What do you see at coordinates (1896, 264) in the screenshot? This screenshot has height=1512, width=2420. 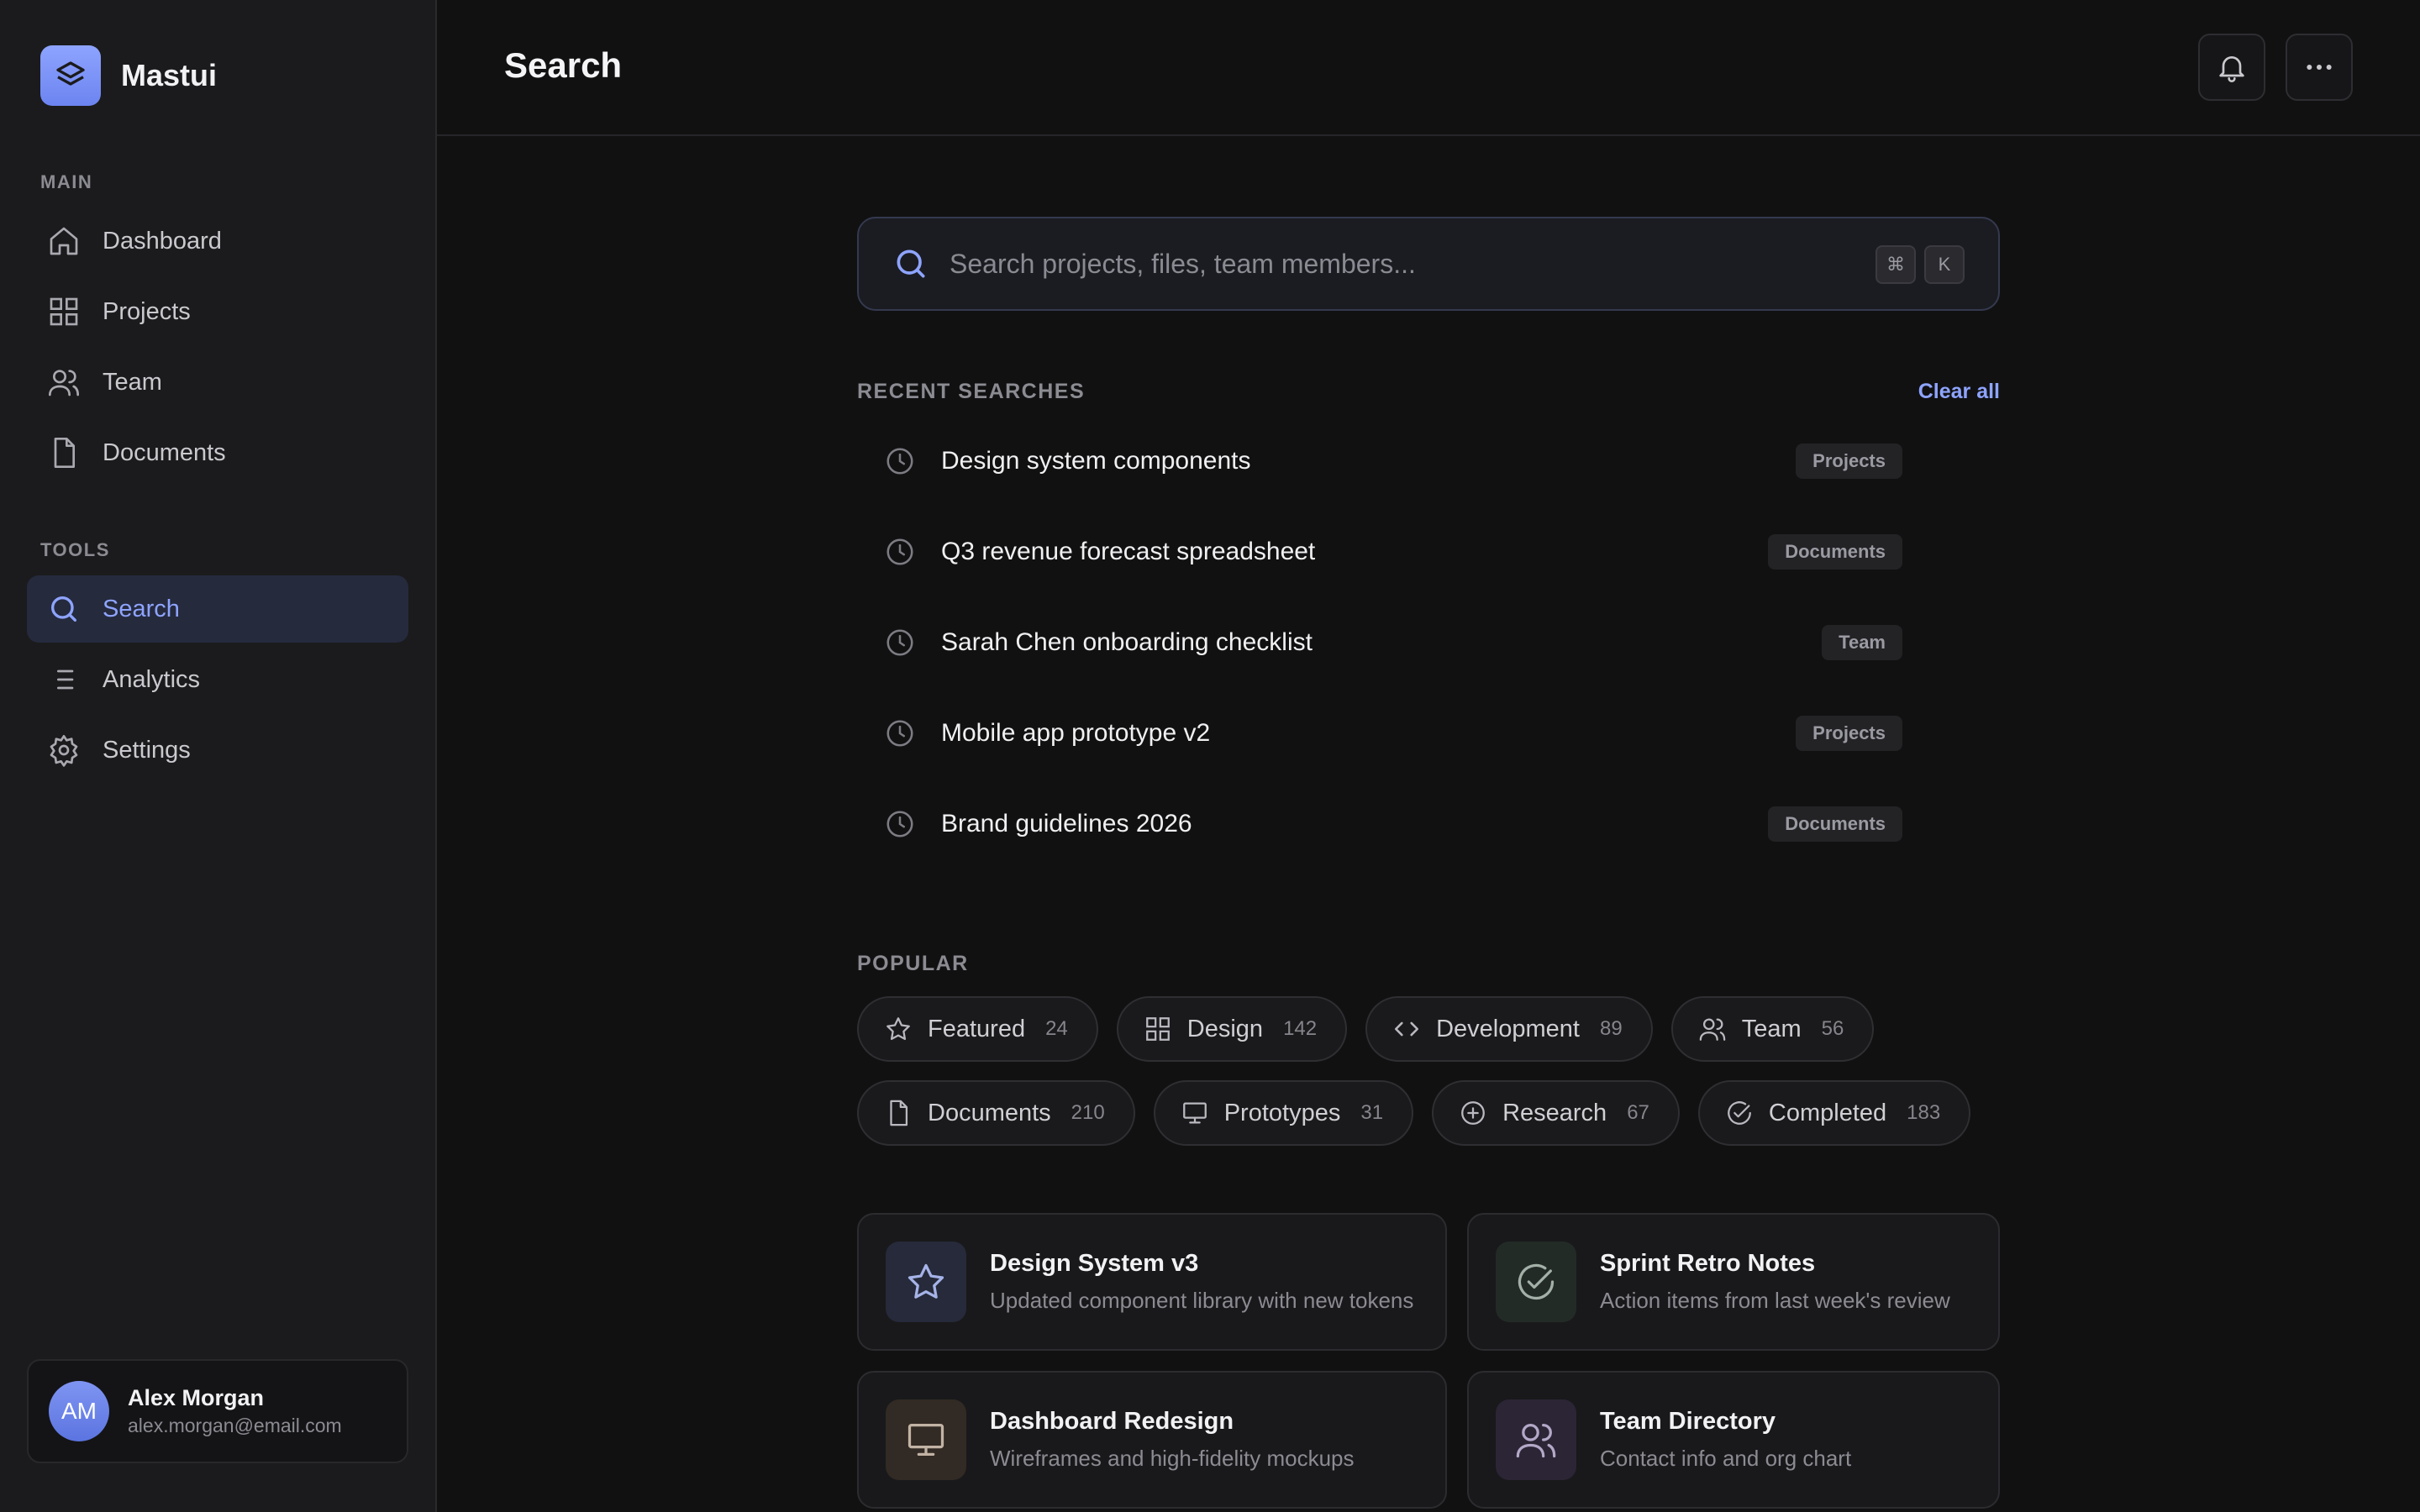 I see `cmd-key: ⌘` at bounding box center [1896, 264].